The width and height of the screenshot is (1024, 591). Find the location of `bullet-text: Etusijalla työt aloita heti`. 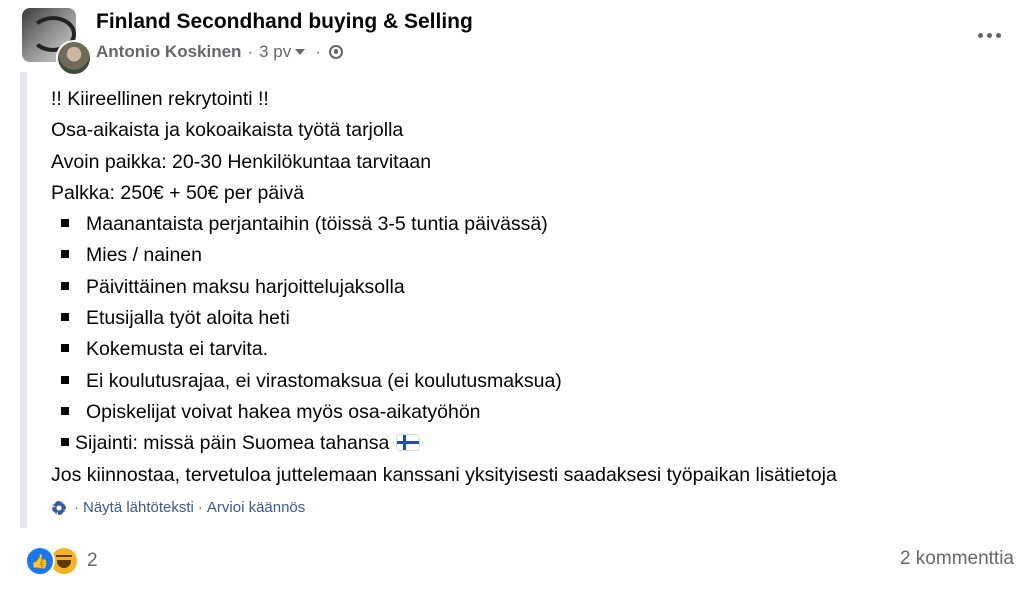

bullet-text: Etusijalla työt aloita heti is located at coordinates (188, 318).